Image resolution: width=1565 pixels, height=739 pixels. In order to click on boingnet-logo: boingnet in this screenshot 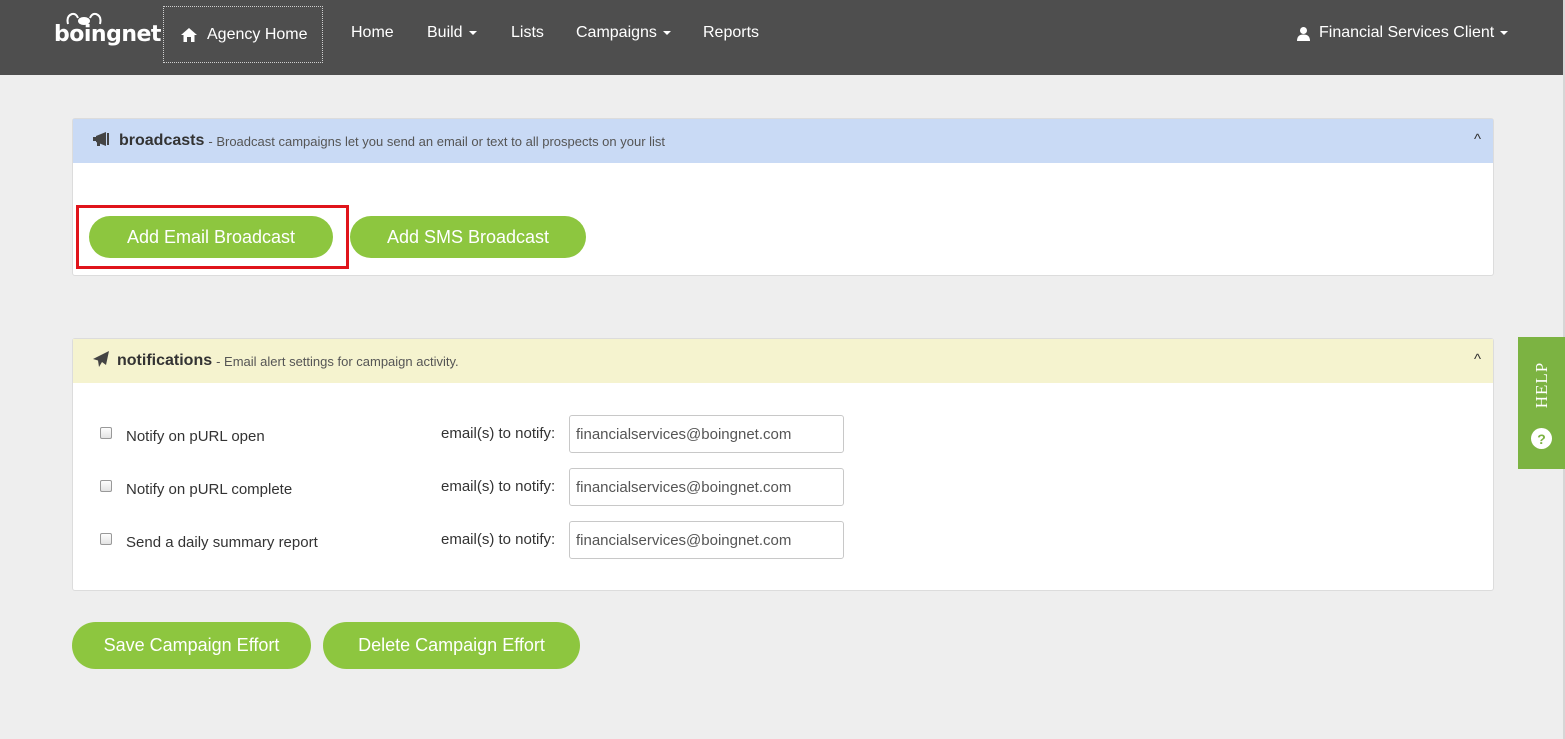, I will do `click(107, 32)`.